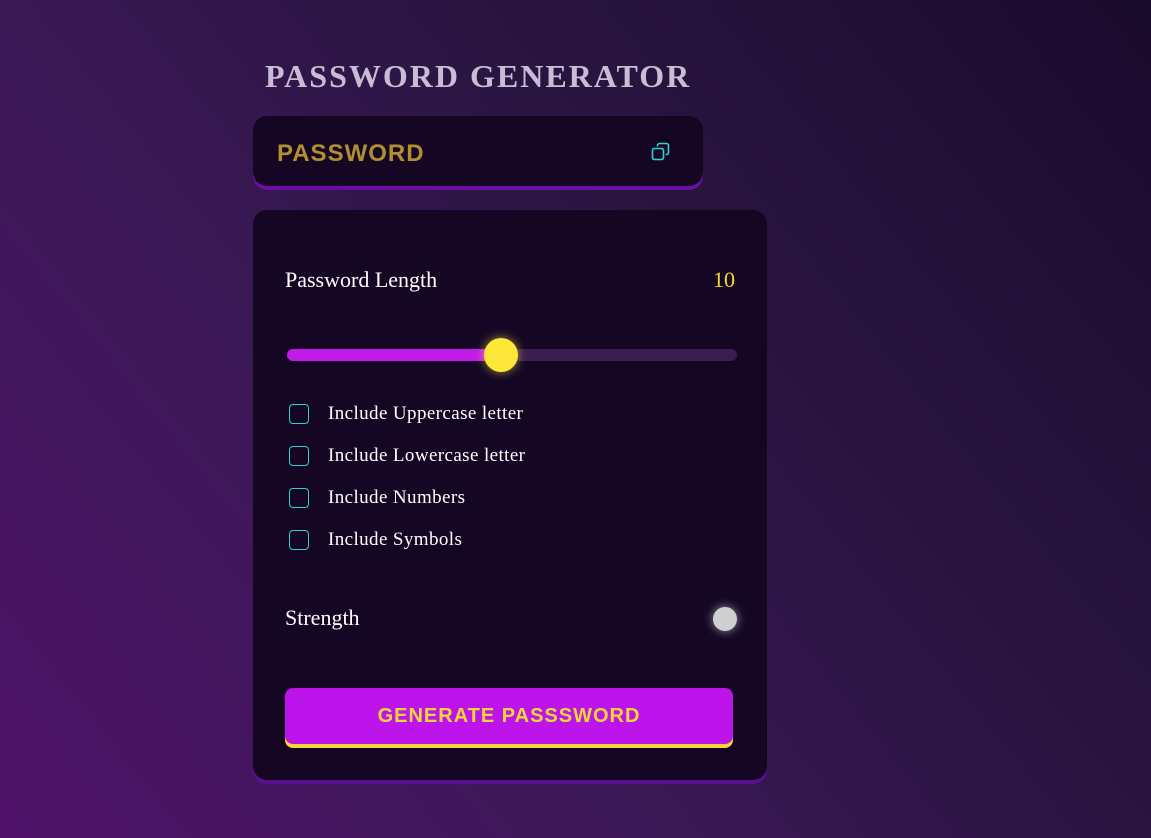 The width and height of the screenshot is (1151, 838). What do you see at coordinates (299, 414) in the screenshot?
I see `uppercase-checkbox` at bounding box center [299, 414].